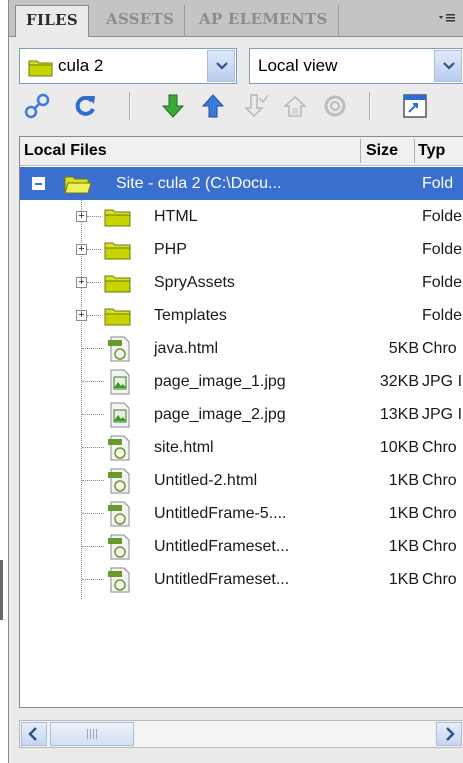 This screenshot has height=763, width=463. I want to click on row-type: Fold, so click(438, 183).